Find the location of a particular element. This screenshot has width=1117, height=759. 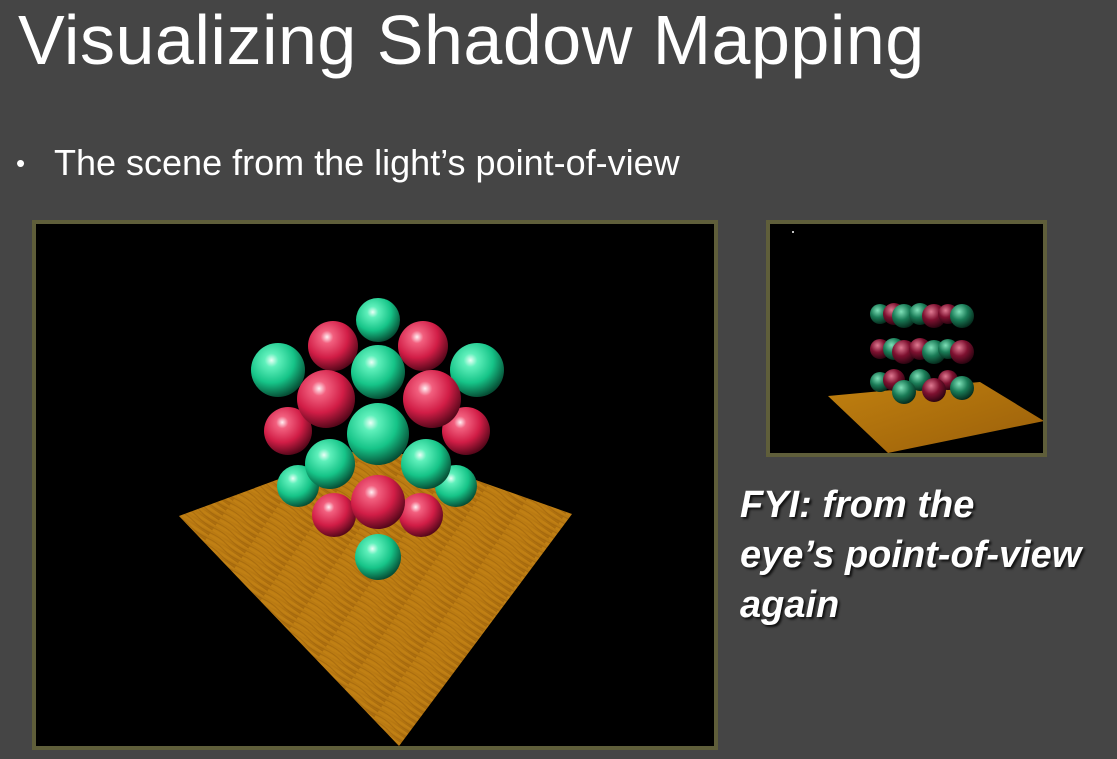

fyi-line: eye’s point-of-view is located at coordinates (911, 555).